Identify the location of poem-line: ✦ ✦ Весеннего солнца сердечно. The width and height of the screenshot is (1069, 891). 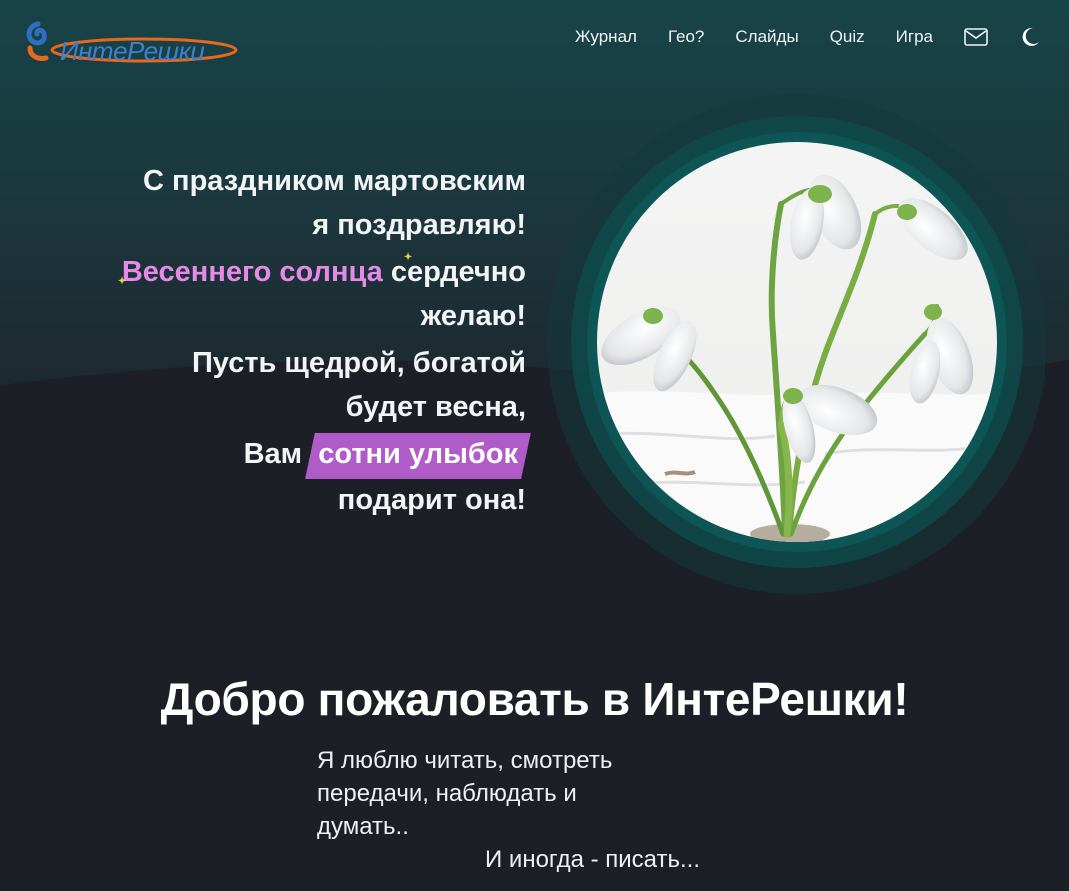
(273, 273).